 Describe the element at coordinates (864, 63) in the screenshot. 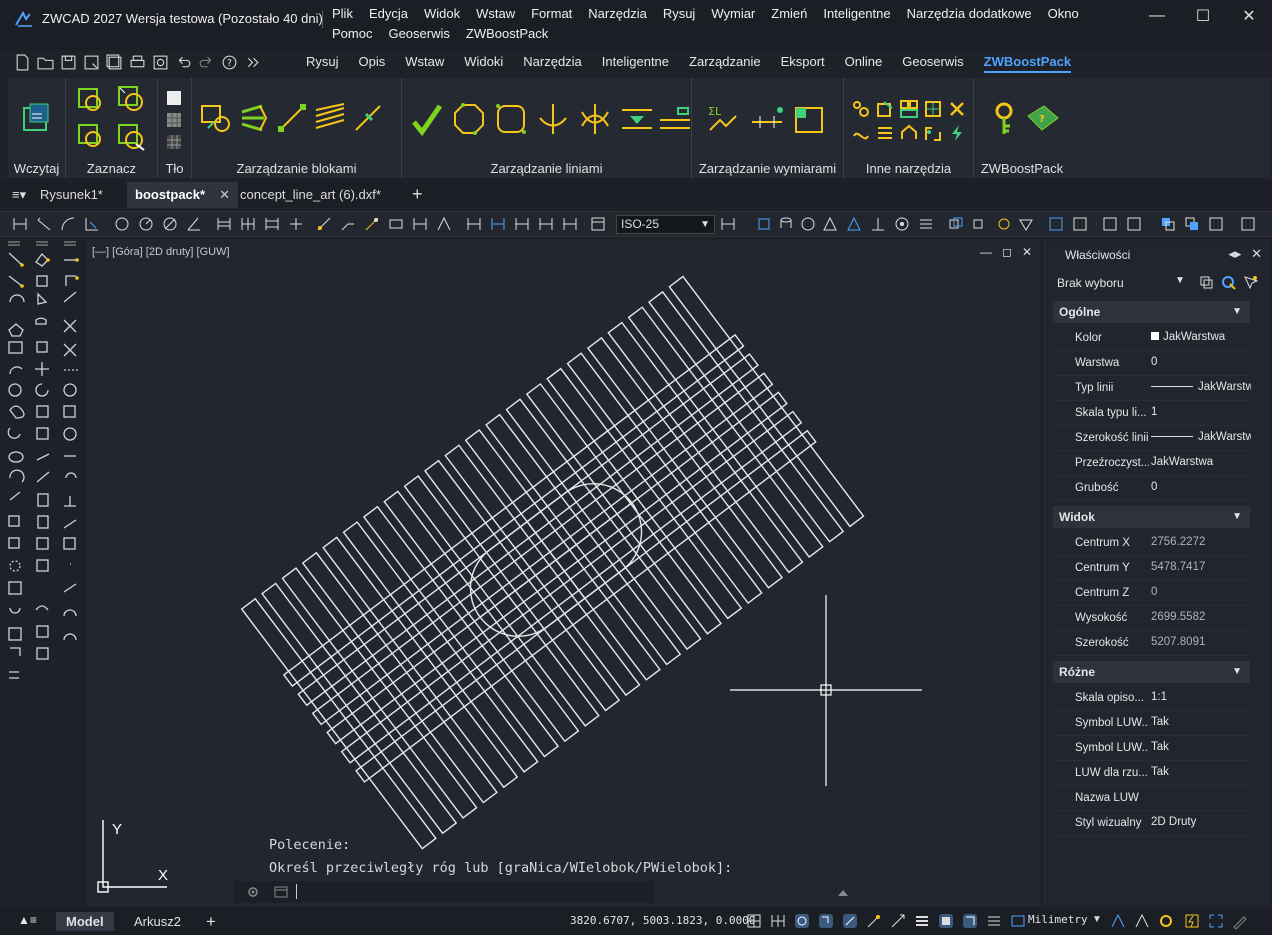

I see `tab-online: Online` at that location.